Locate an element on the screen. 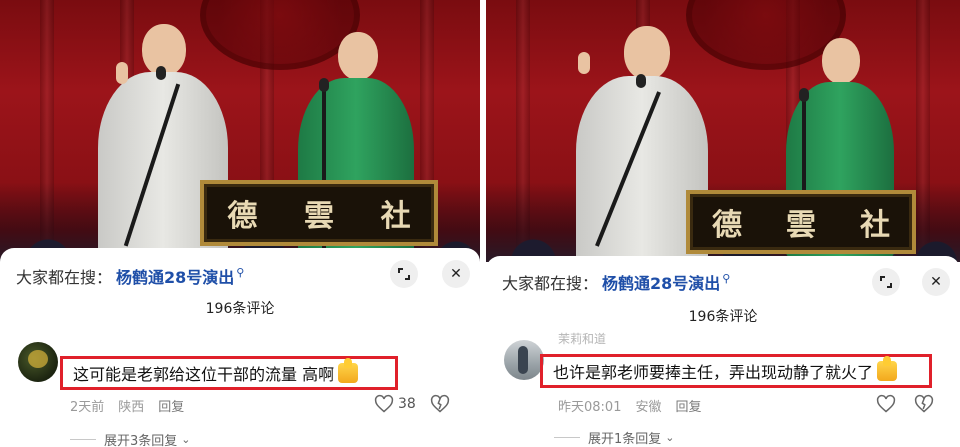  like-button is located at coordinates (888, 404).